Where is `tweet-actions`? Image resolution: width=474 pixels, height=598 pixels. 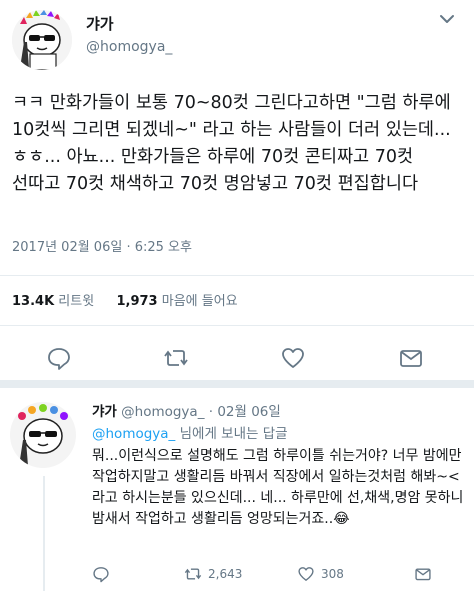
tweet-actions is located at coordinates (237, 359).